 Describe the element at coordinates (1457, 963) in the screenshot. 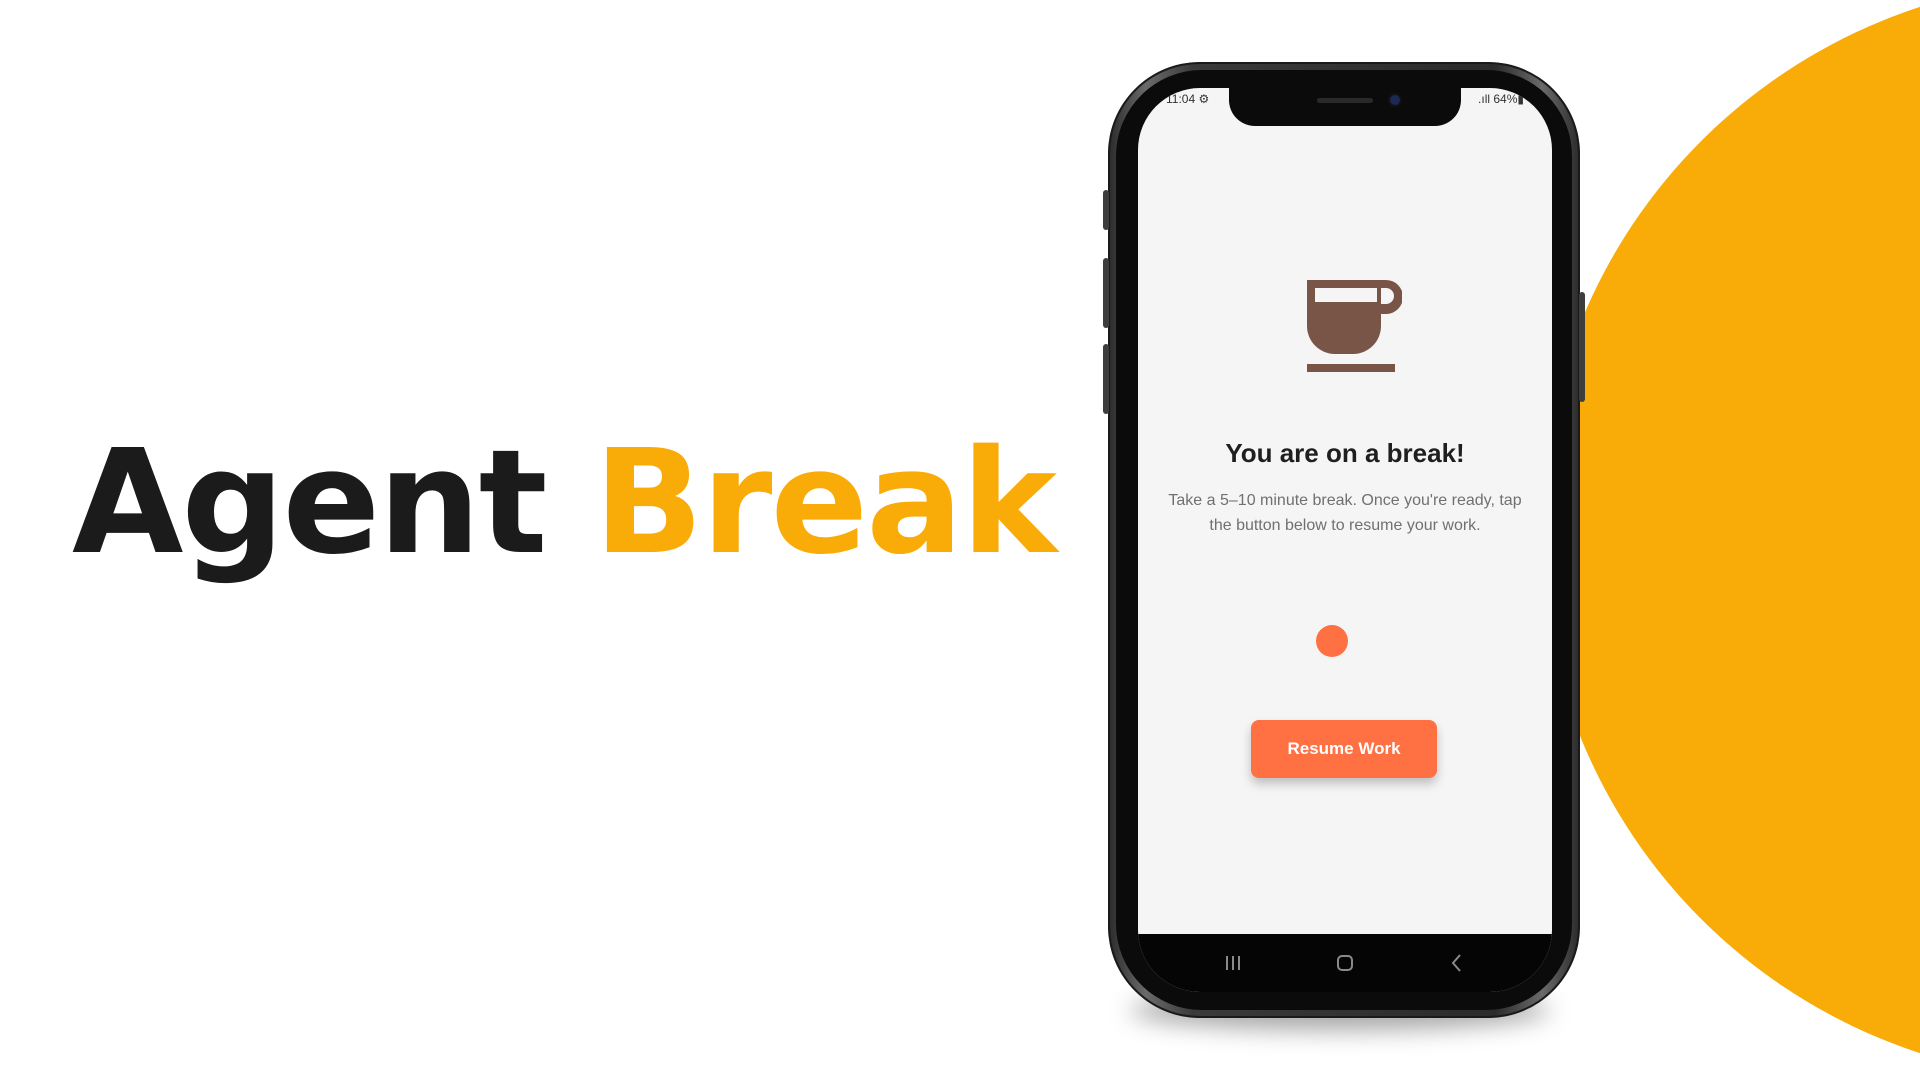

I see `back-icon` at that location.